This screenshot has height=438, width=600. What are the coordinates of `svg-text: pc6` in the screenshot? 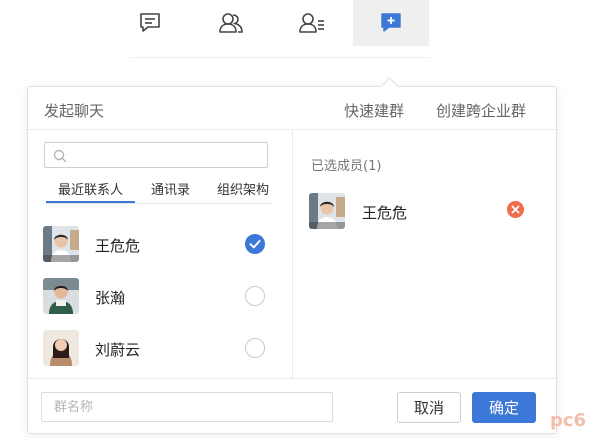 It's located at (568, 420).